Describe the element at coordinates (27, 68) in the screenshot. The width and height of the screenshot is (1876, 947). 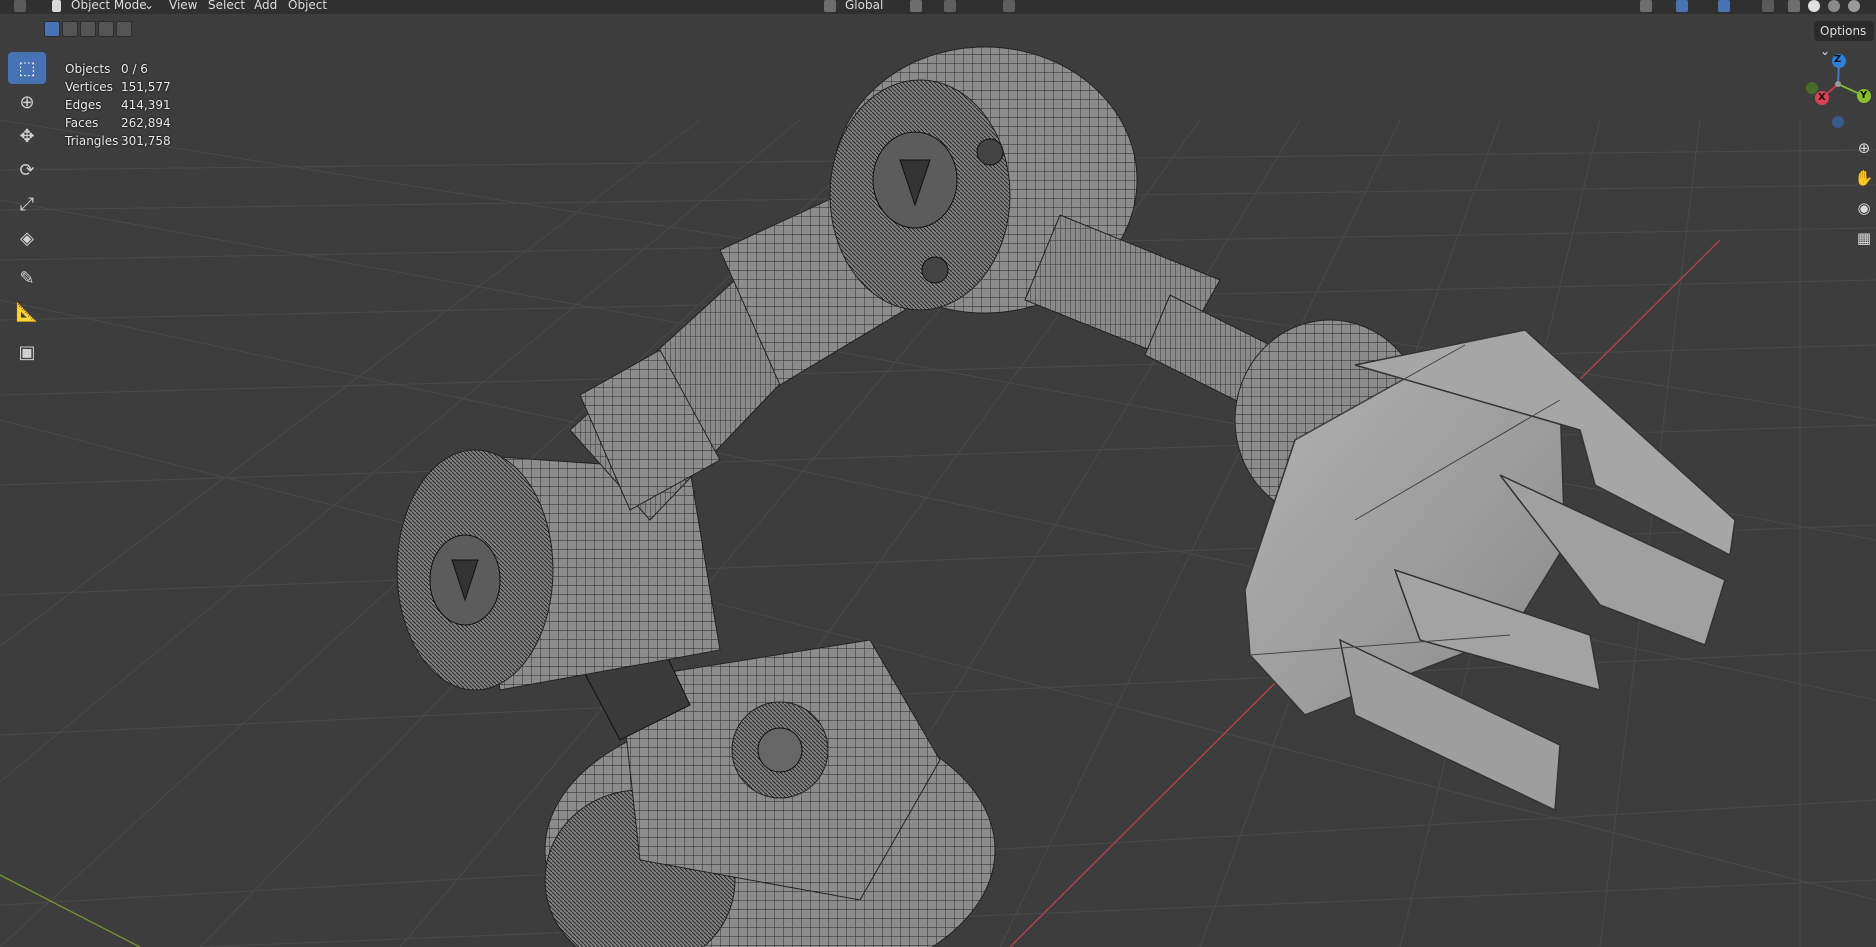
I see `select-box-tool-icon: ⬚` at that location.